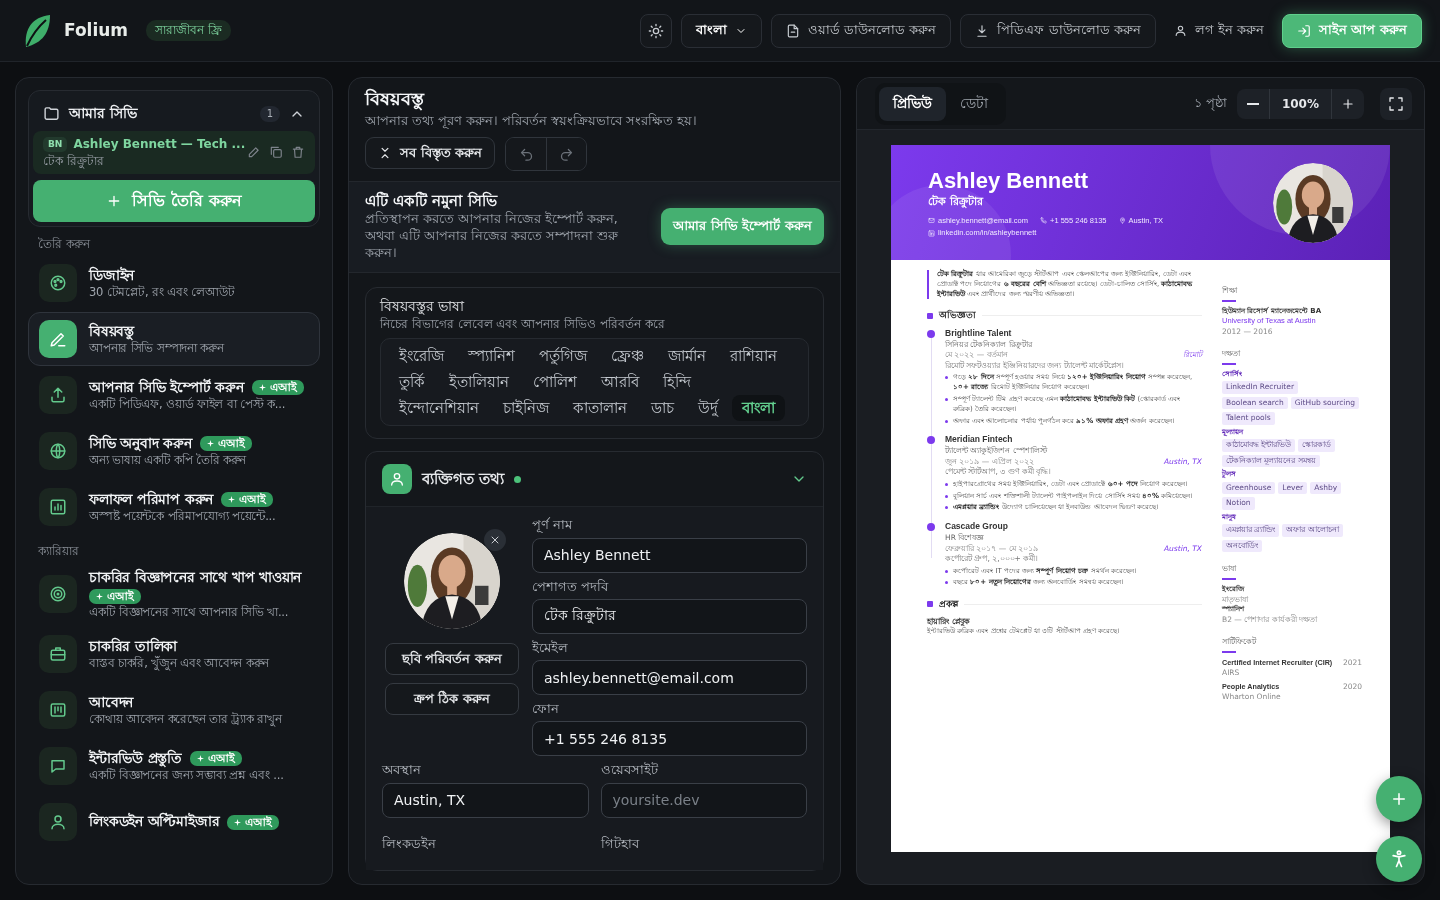  I want to click on view-tab: প্রিভিউ, so click(912, 103).